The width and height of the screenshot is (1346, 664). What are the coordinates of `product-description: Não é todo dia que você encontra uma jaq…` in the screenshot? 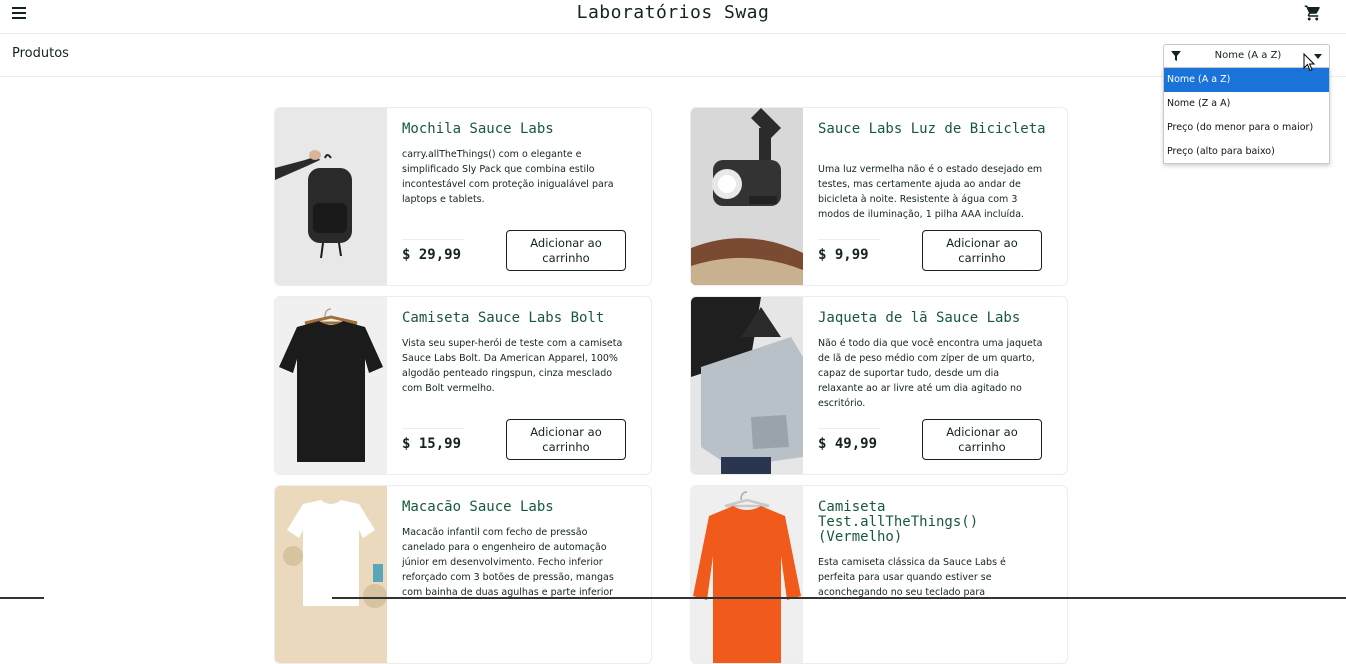 It's located at (930, 373).